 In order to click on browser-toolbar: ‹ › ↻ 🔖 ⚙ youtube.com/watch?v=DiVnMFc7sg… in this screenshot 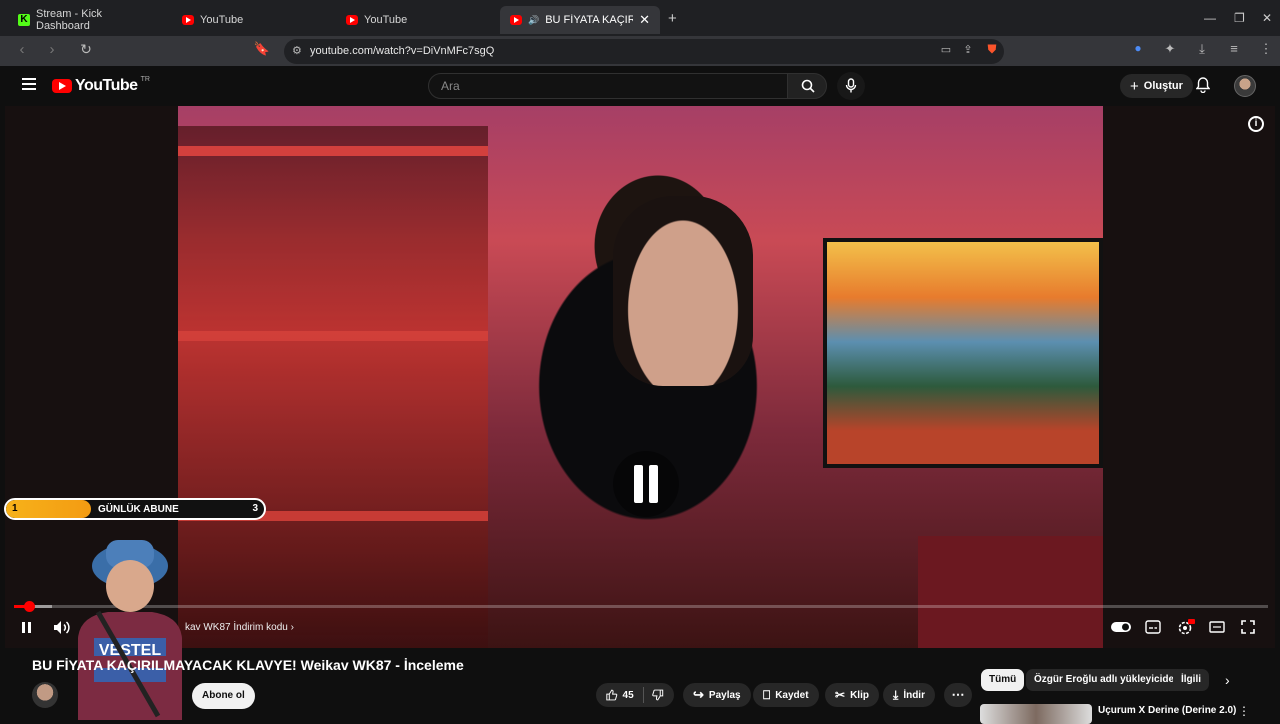, I will do `click(640, 51)`.